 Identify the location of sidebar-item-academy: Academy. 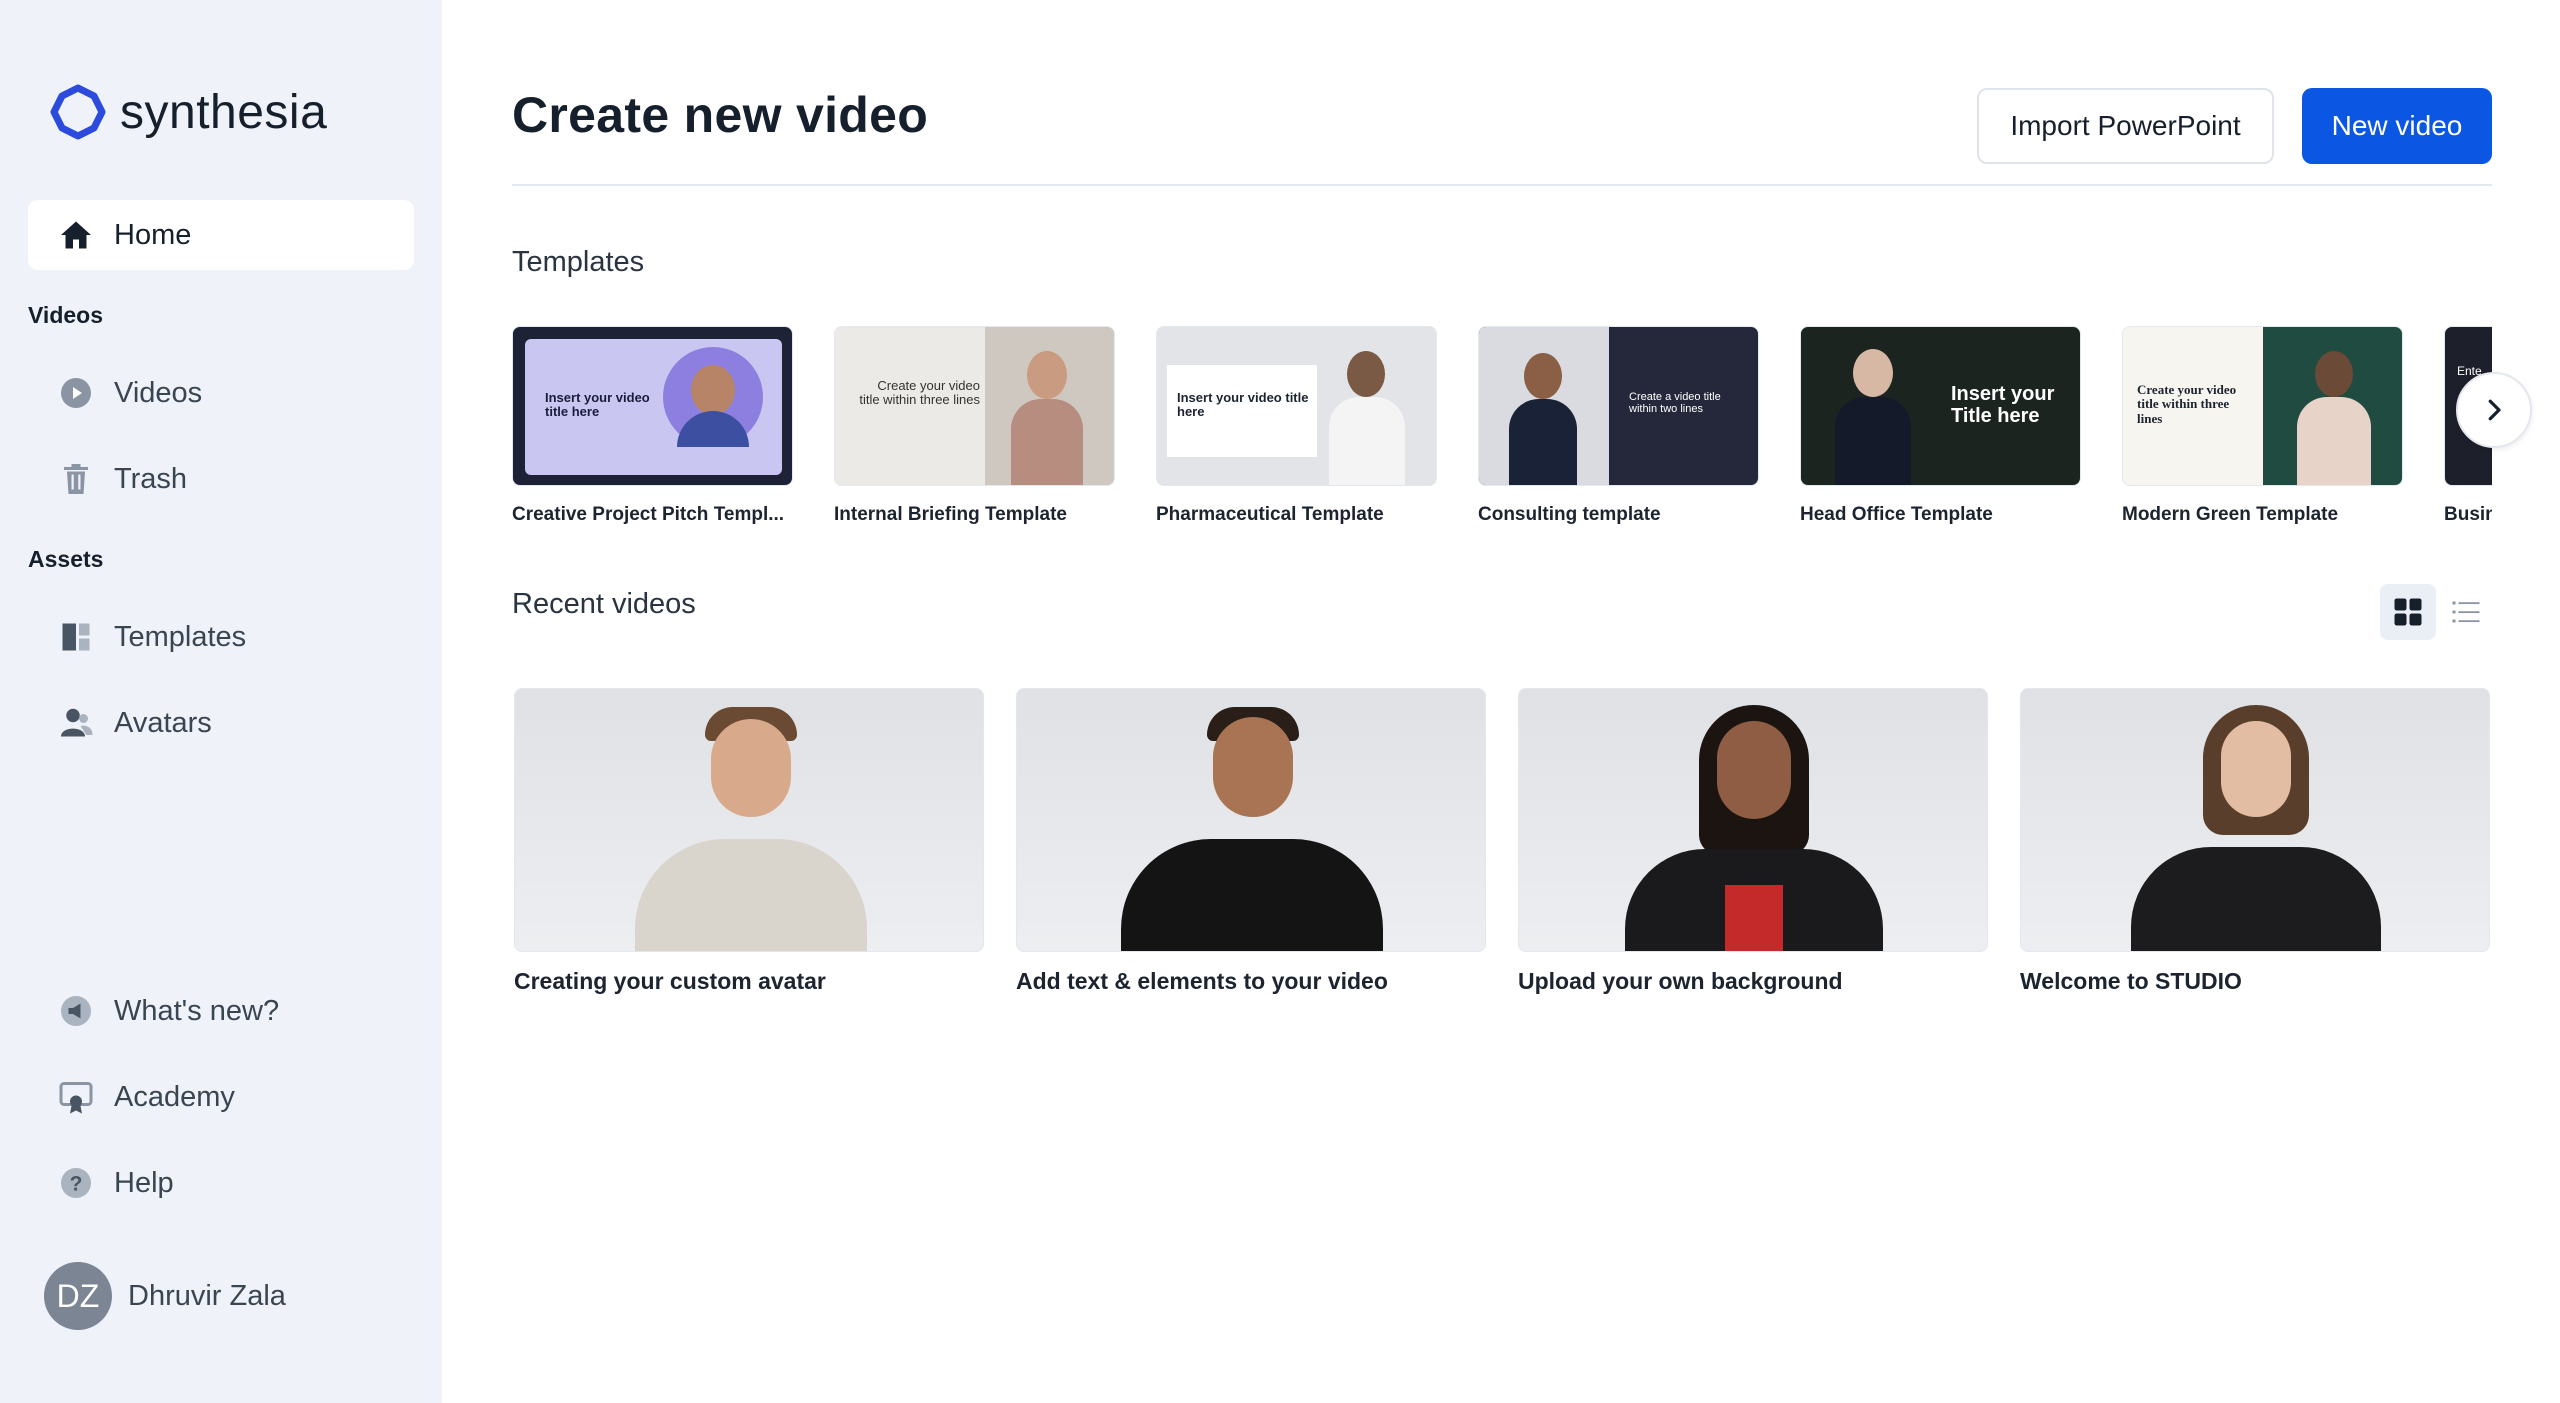
(221, 1097).